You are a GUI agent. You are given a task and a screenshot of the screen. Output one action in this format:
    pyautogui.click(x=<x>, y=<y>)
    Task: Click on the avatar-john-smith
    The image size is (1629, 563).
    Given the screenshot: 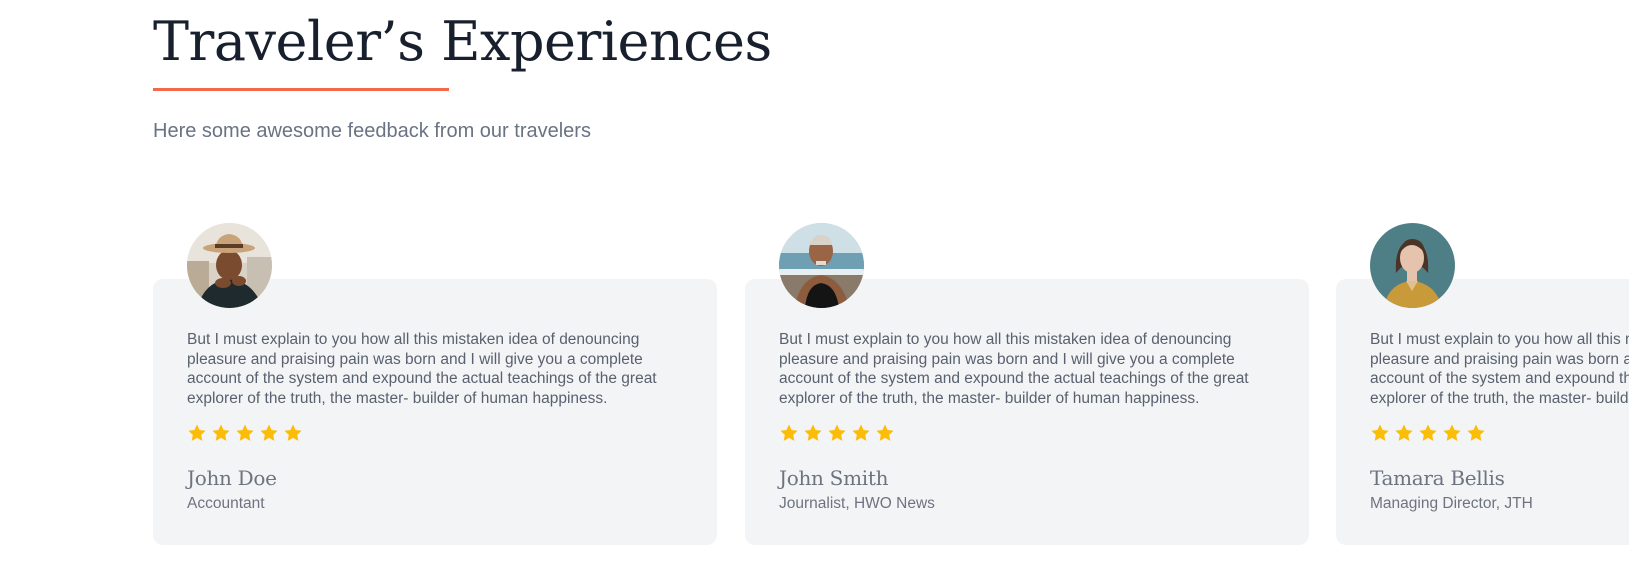 What is the action you would take?
    pyautogui.click(x=821, y=265)
    